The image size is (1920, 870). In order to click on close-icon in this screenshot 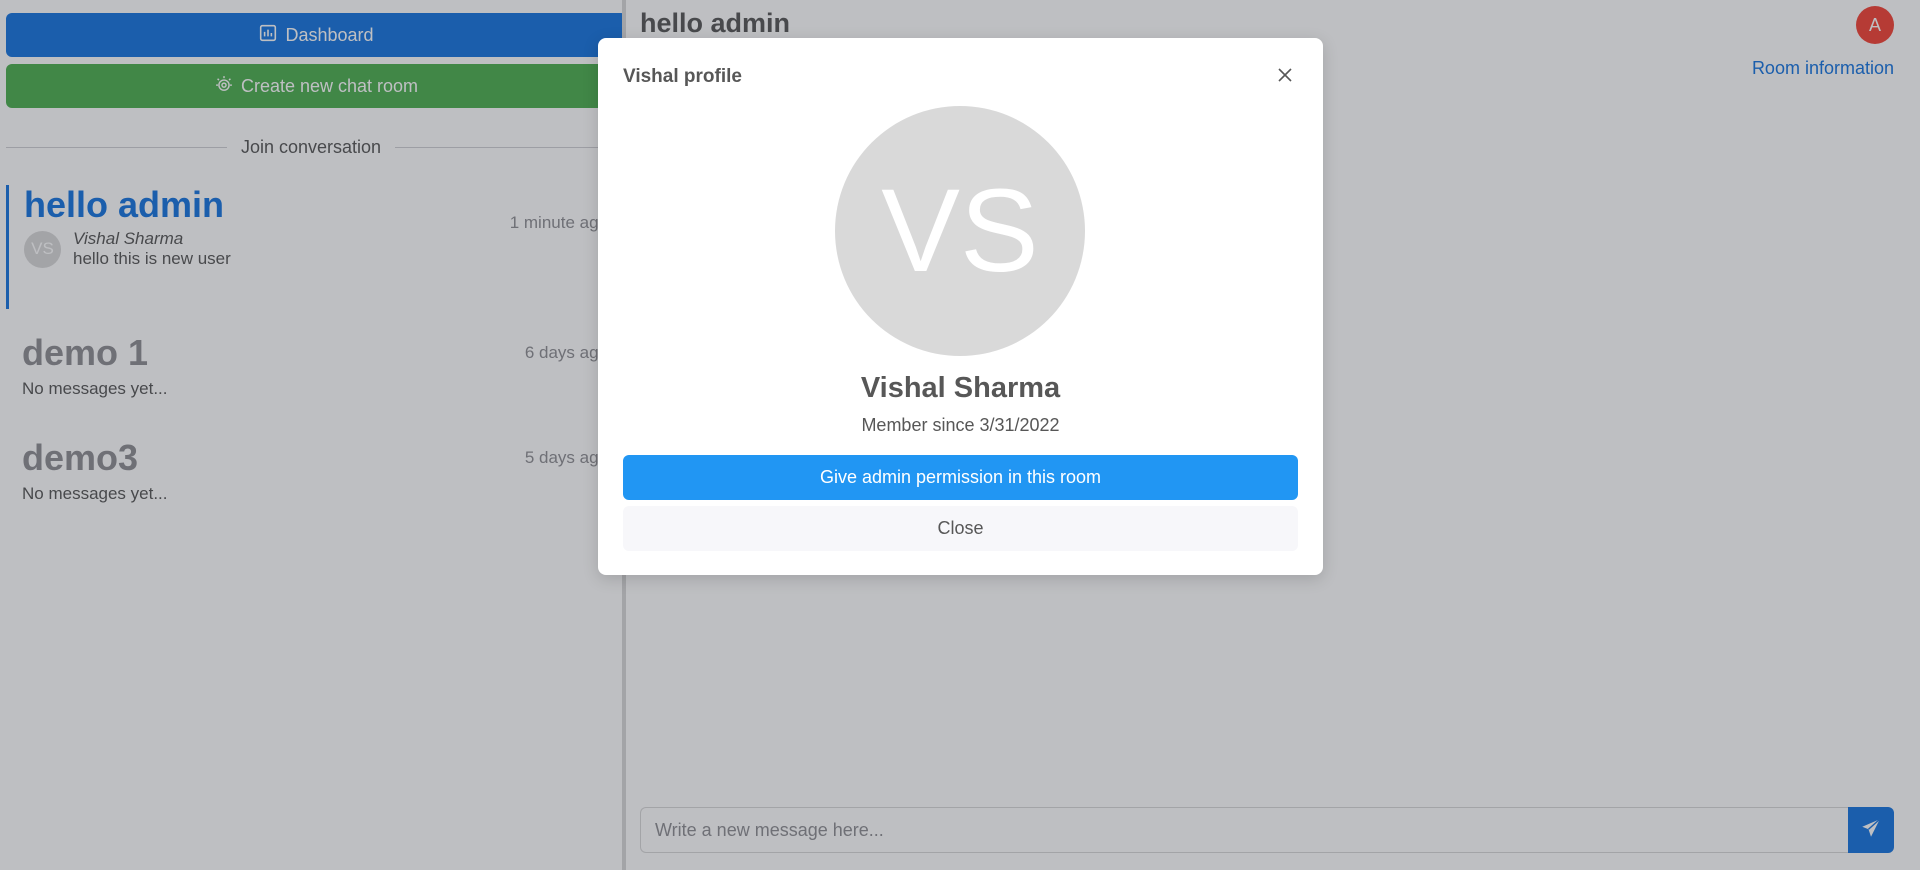, I will do `click(1285, 77)`.